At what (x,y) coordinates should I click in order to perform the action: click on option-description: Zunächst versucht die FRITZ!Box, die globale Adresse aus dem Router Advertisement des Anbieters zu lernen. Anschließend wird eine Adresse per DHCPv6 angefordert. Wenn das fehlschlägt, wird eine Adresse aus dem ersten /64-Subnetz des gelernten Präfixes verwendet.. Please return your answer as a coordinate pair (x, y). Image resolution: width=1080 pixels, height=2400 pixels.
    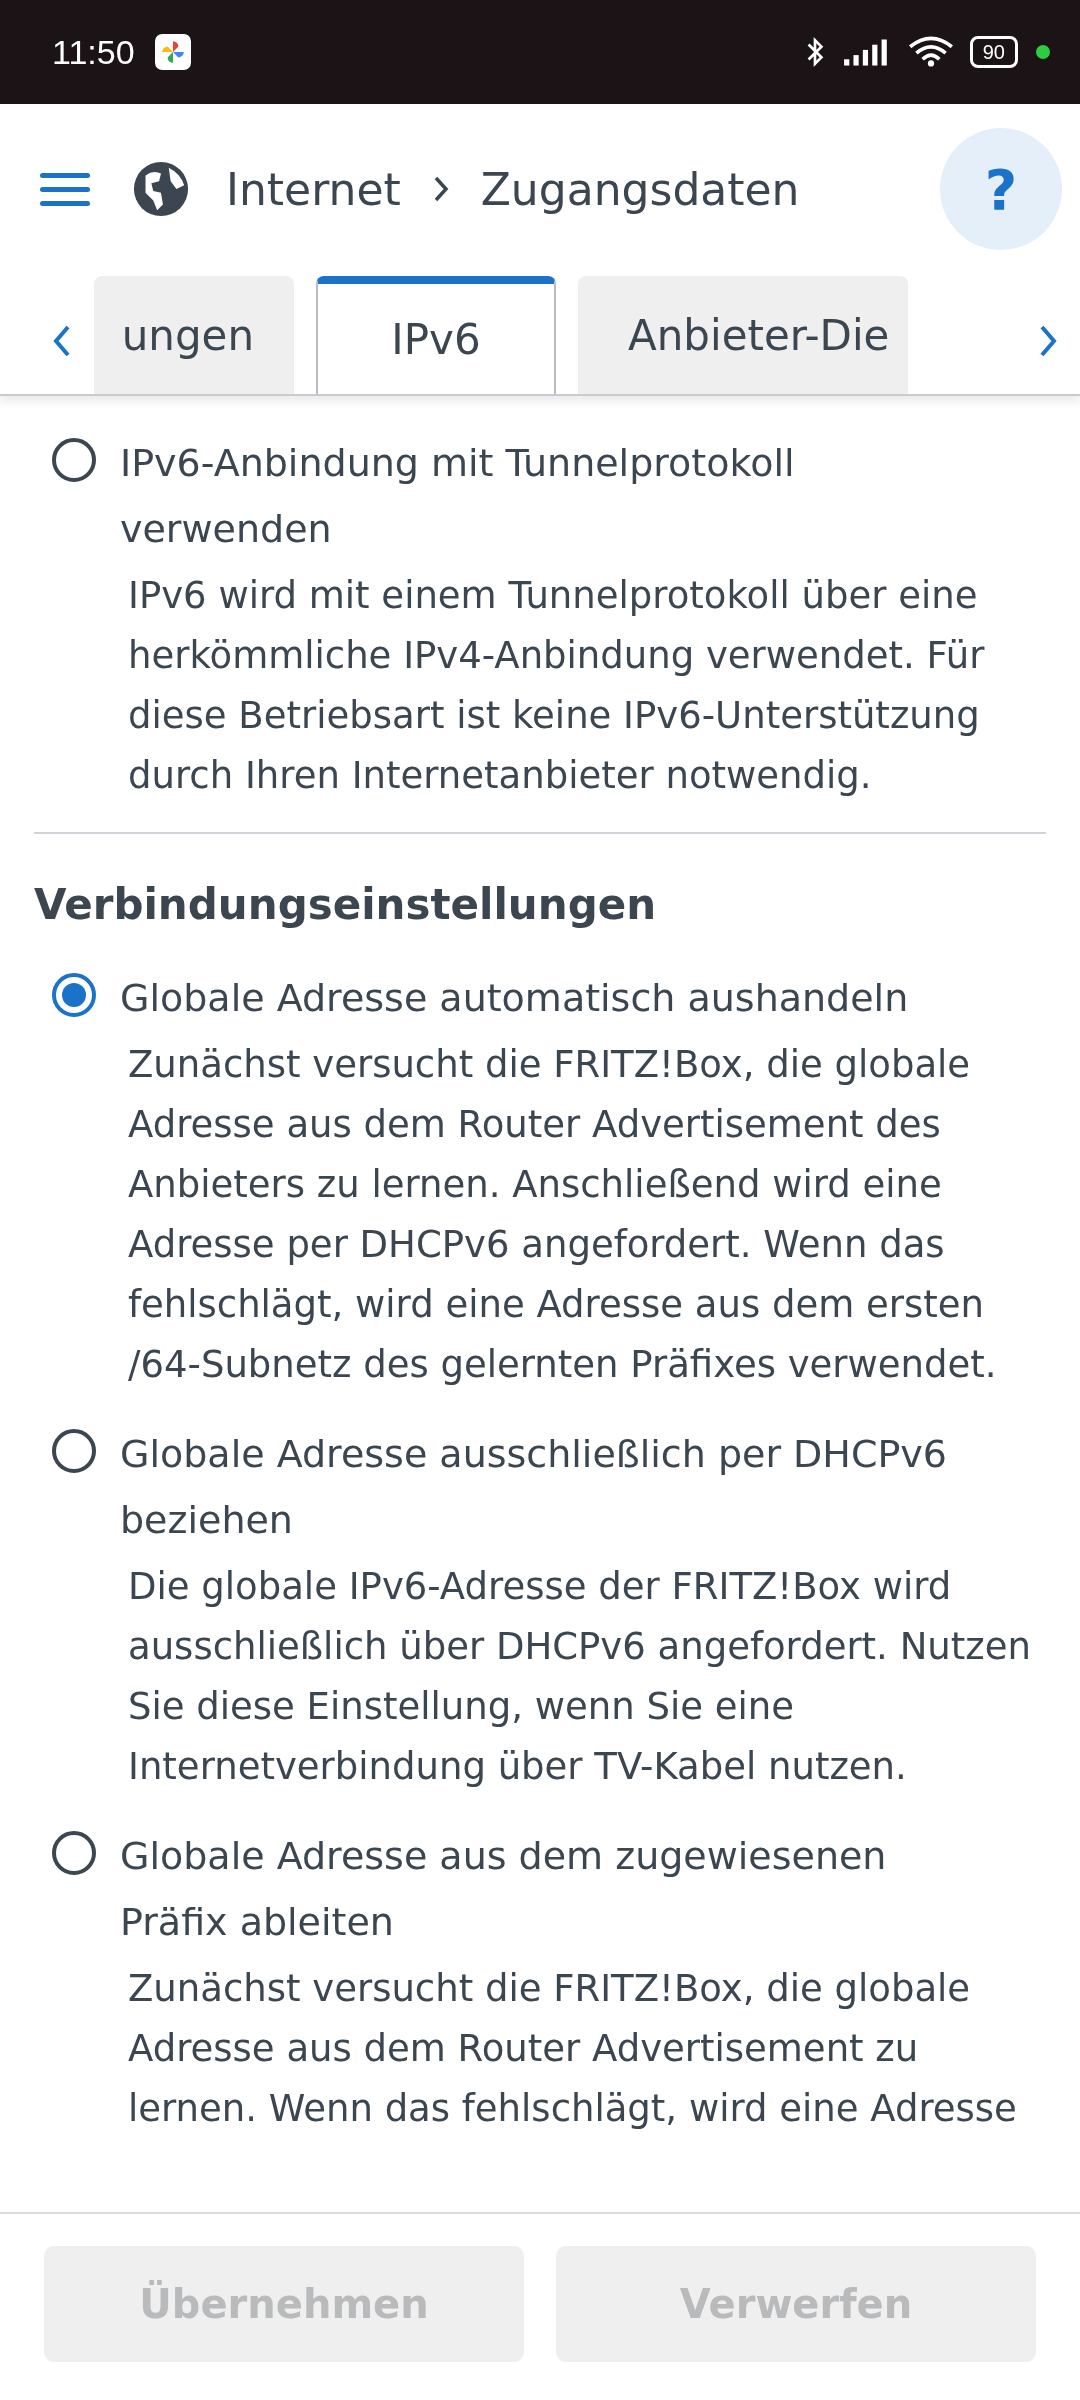
    Looking at the image, I should click on (563, 1215).